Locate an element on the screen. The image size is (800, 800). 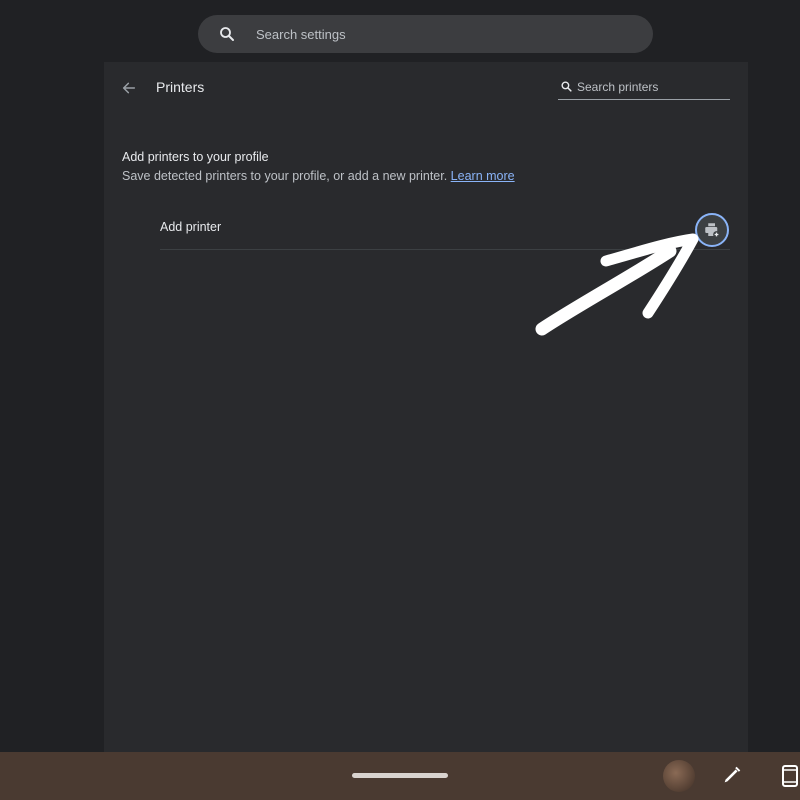
tablet-mode-icon is located at coordinates (790, 776).